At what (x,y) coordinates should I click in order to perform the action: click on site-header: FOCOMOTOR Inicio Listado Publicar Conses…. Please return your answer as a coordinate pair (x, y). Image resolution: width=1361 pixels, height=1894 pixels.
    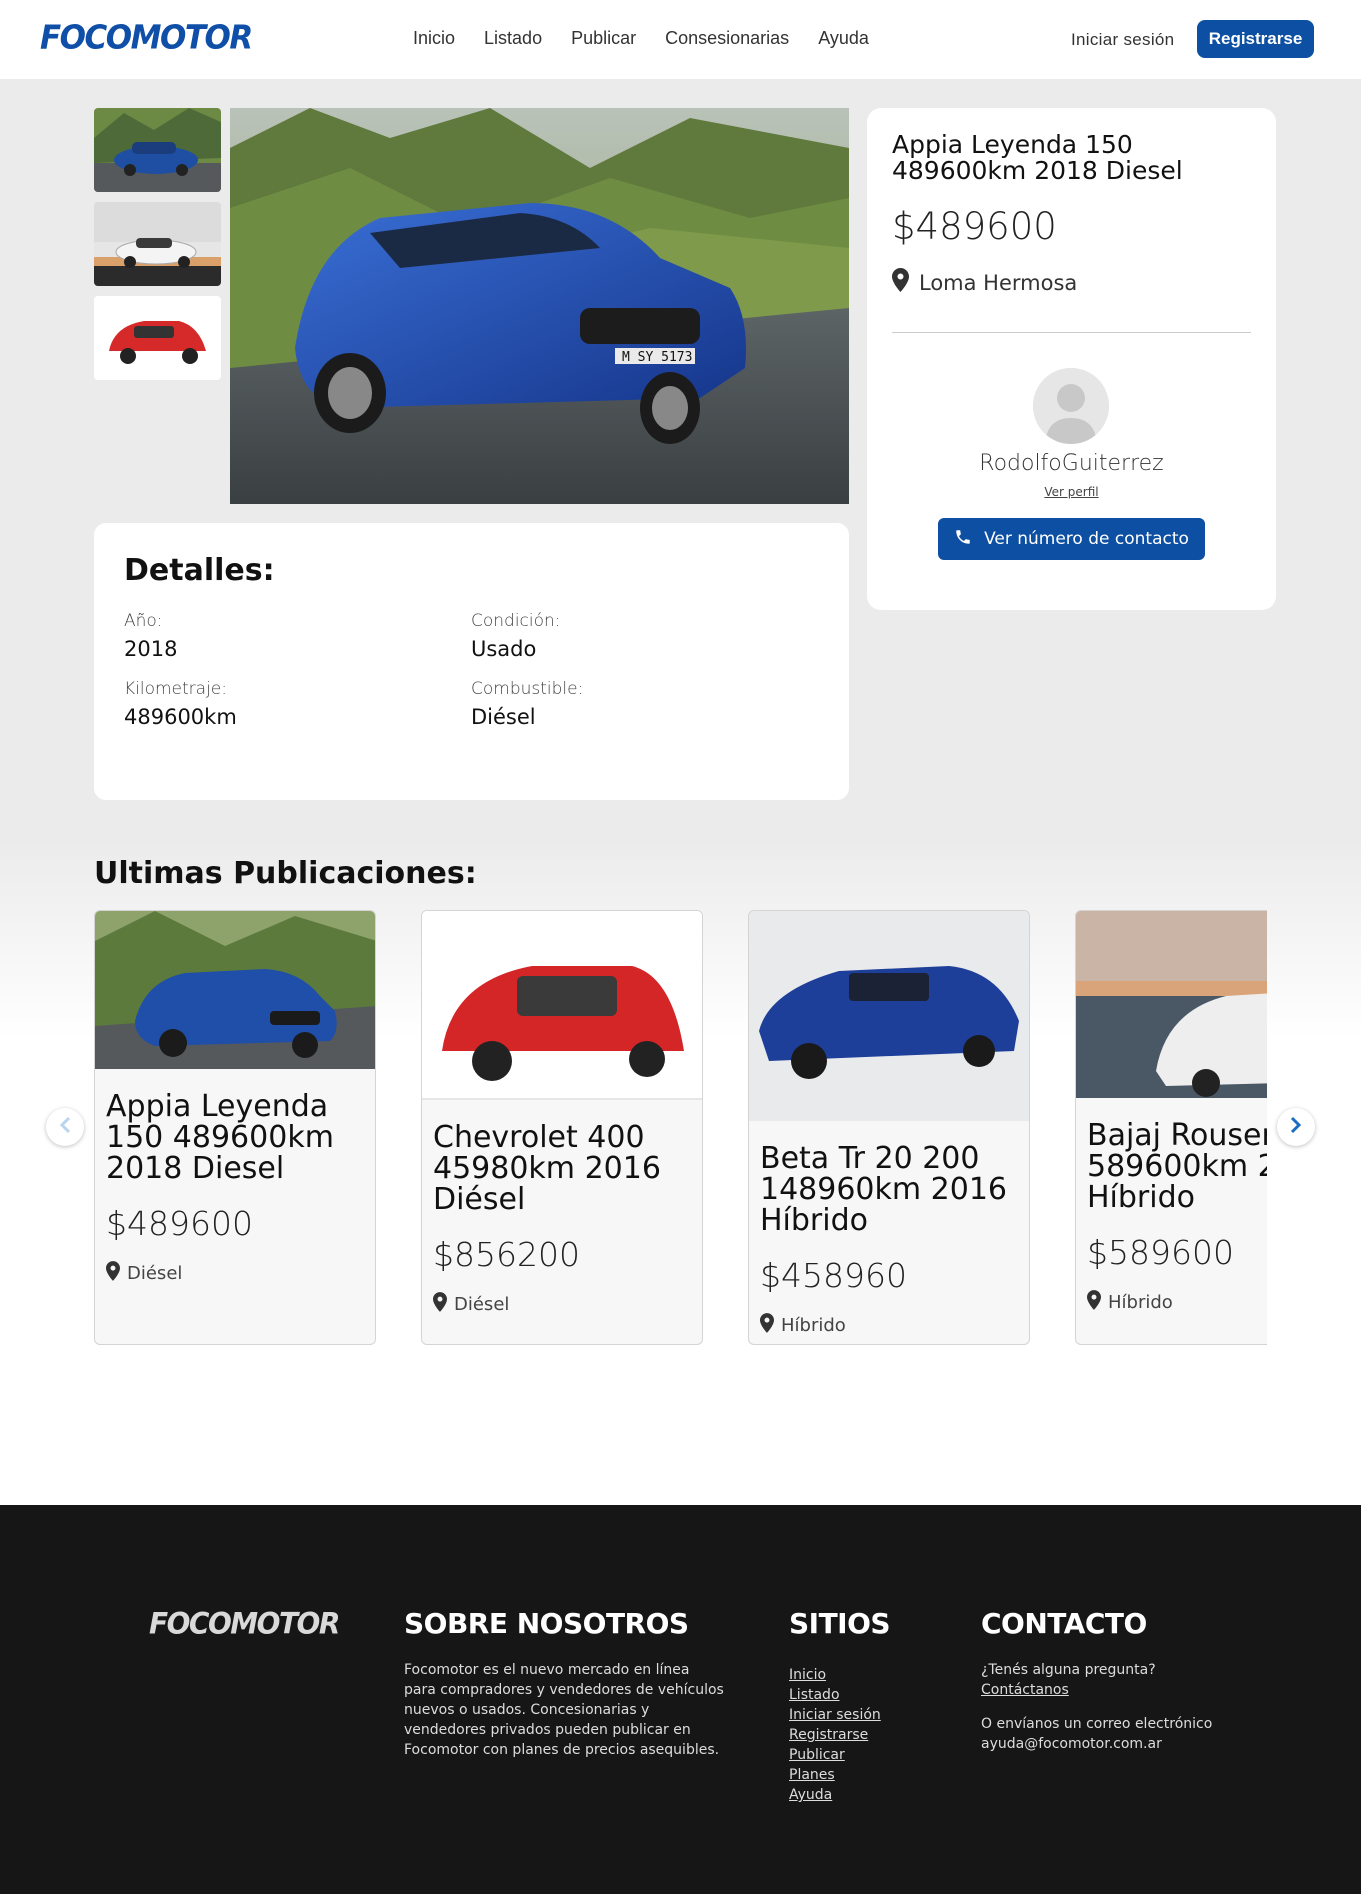
    Looking at the image, I should click on (680, 39).